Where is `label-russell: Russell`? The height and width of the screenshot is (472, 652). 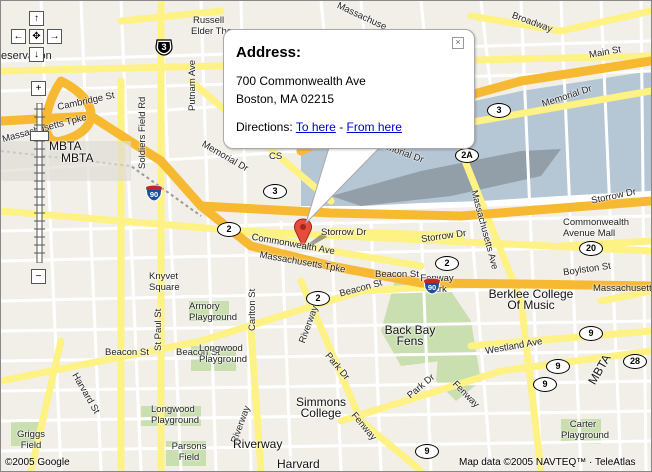
label-russell: Russell is located at coordinates (209, 20).